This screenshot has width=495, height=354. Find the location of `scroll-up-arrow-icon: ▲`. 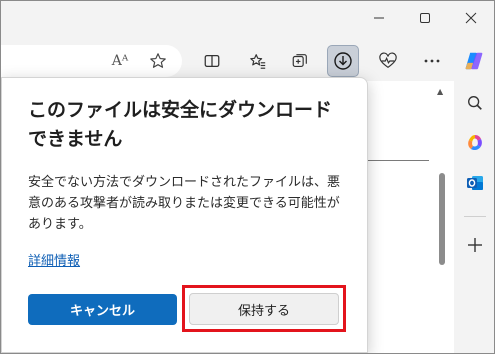

scroll-up-arrow-icon: ▲ is located at coordinates (440, 91).